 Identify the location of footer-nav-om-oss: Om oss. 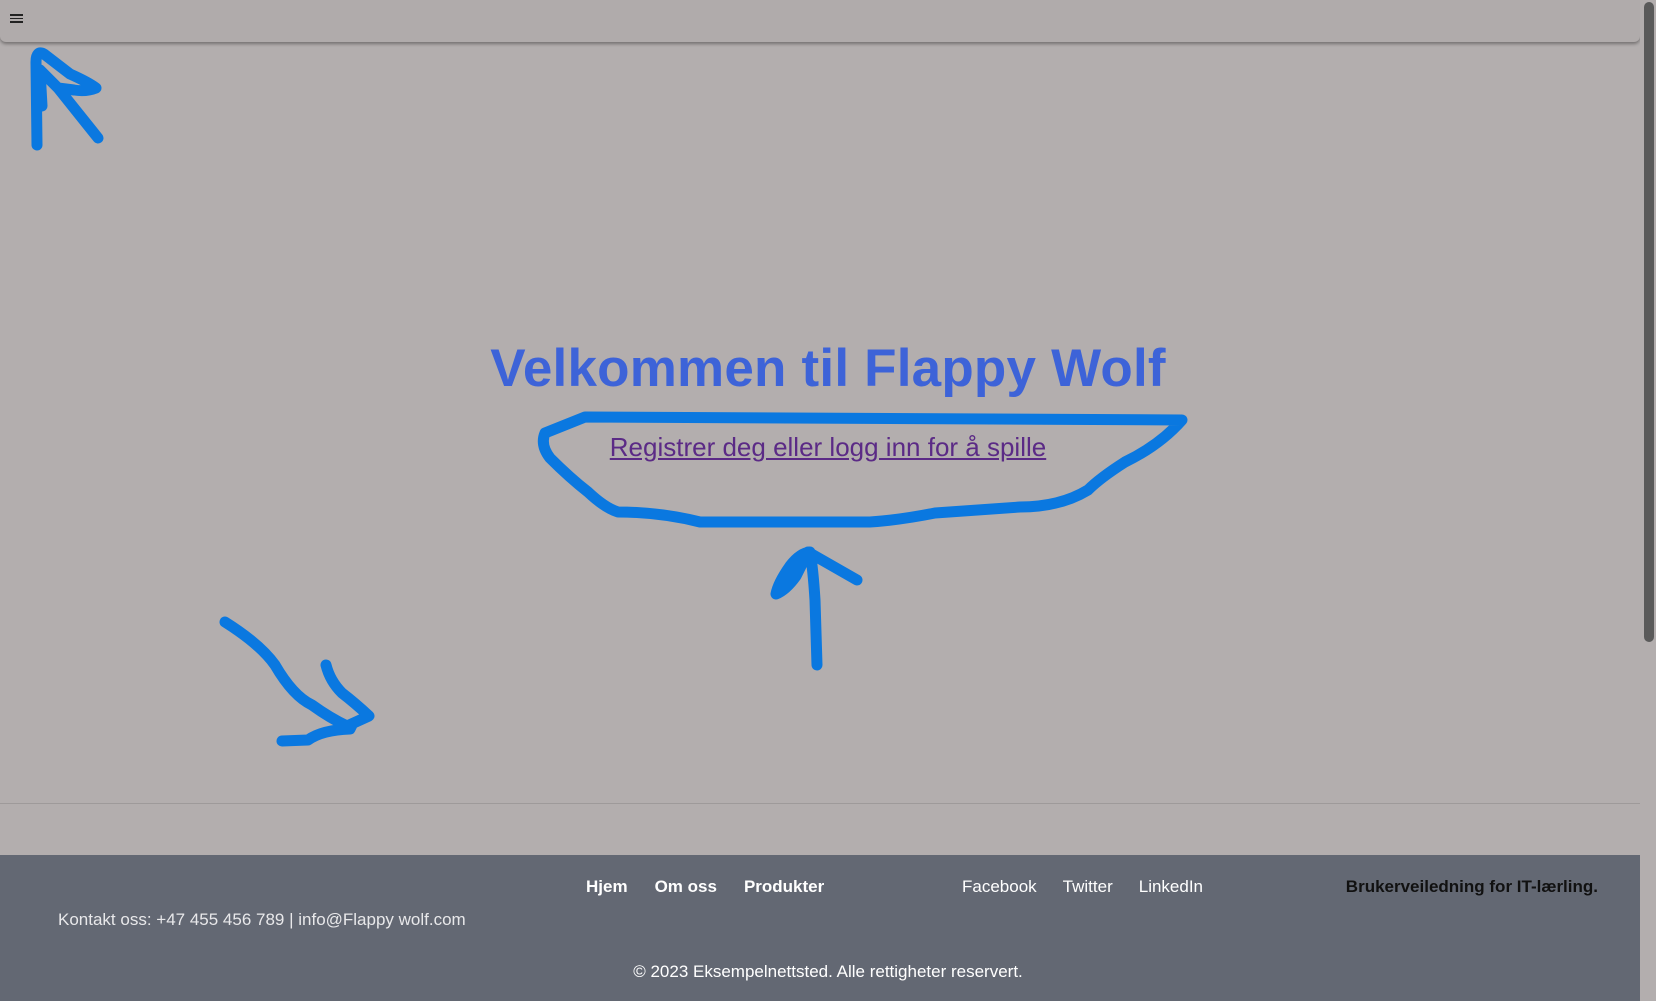
(686, 887).